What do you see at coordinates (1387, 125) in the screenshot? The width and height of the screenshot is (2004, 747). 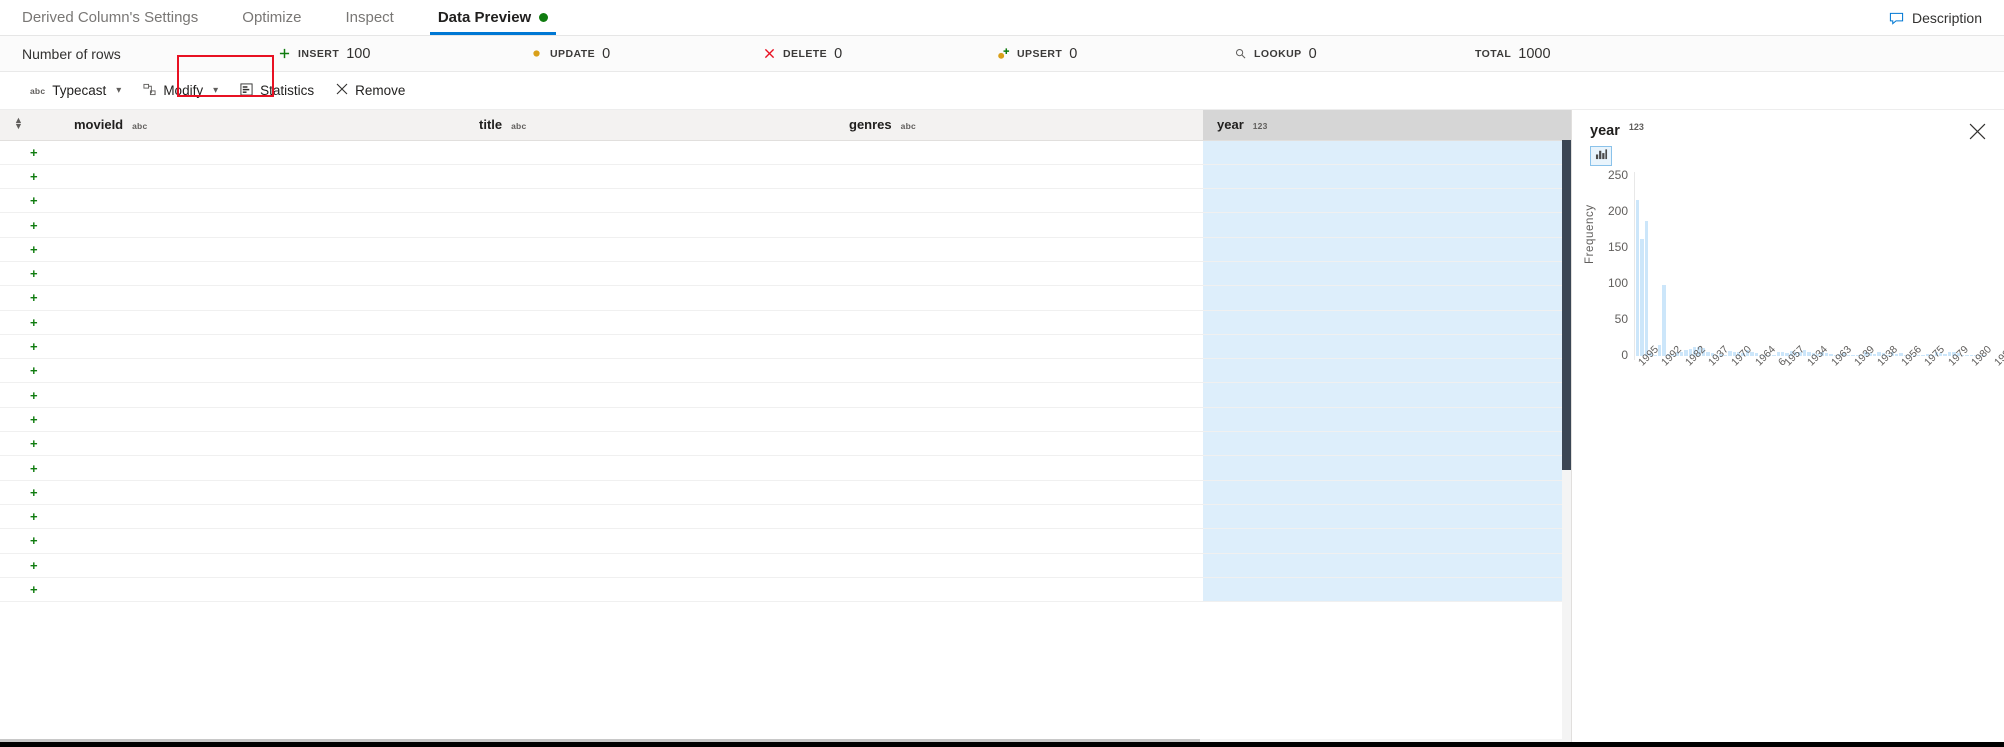 I see `column-header-year: year 123` at bounding box center [1387, 125].